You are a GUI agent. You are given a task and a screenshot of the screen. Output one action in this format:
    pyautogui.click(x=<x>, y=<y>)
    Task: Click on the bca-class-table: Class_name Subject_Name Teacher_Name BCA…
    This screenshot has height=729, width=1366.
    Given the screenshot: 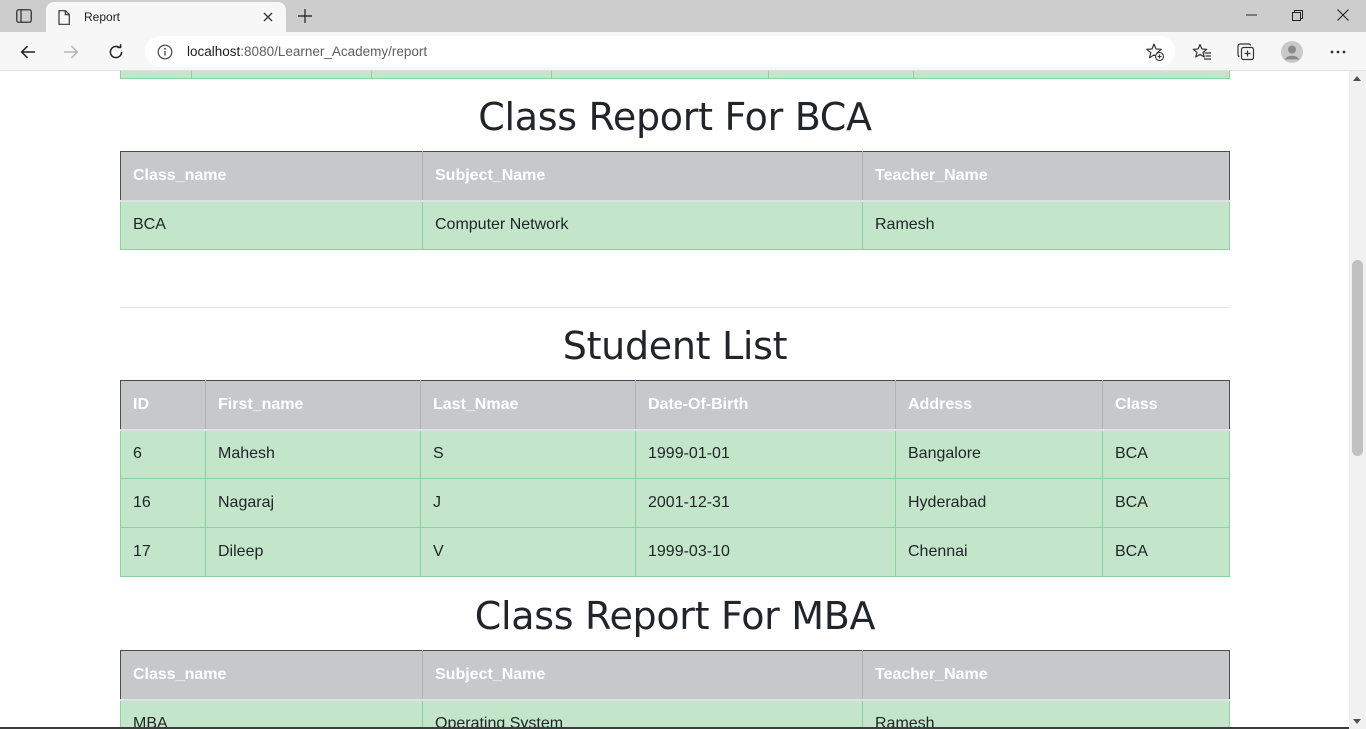 What is the action you would take?
    pyautogui.click(x=675, y=200)
    